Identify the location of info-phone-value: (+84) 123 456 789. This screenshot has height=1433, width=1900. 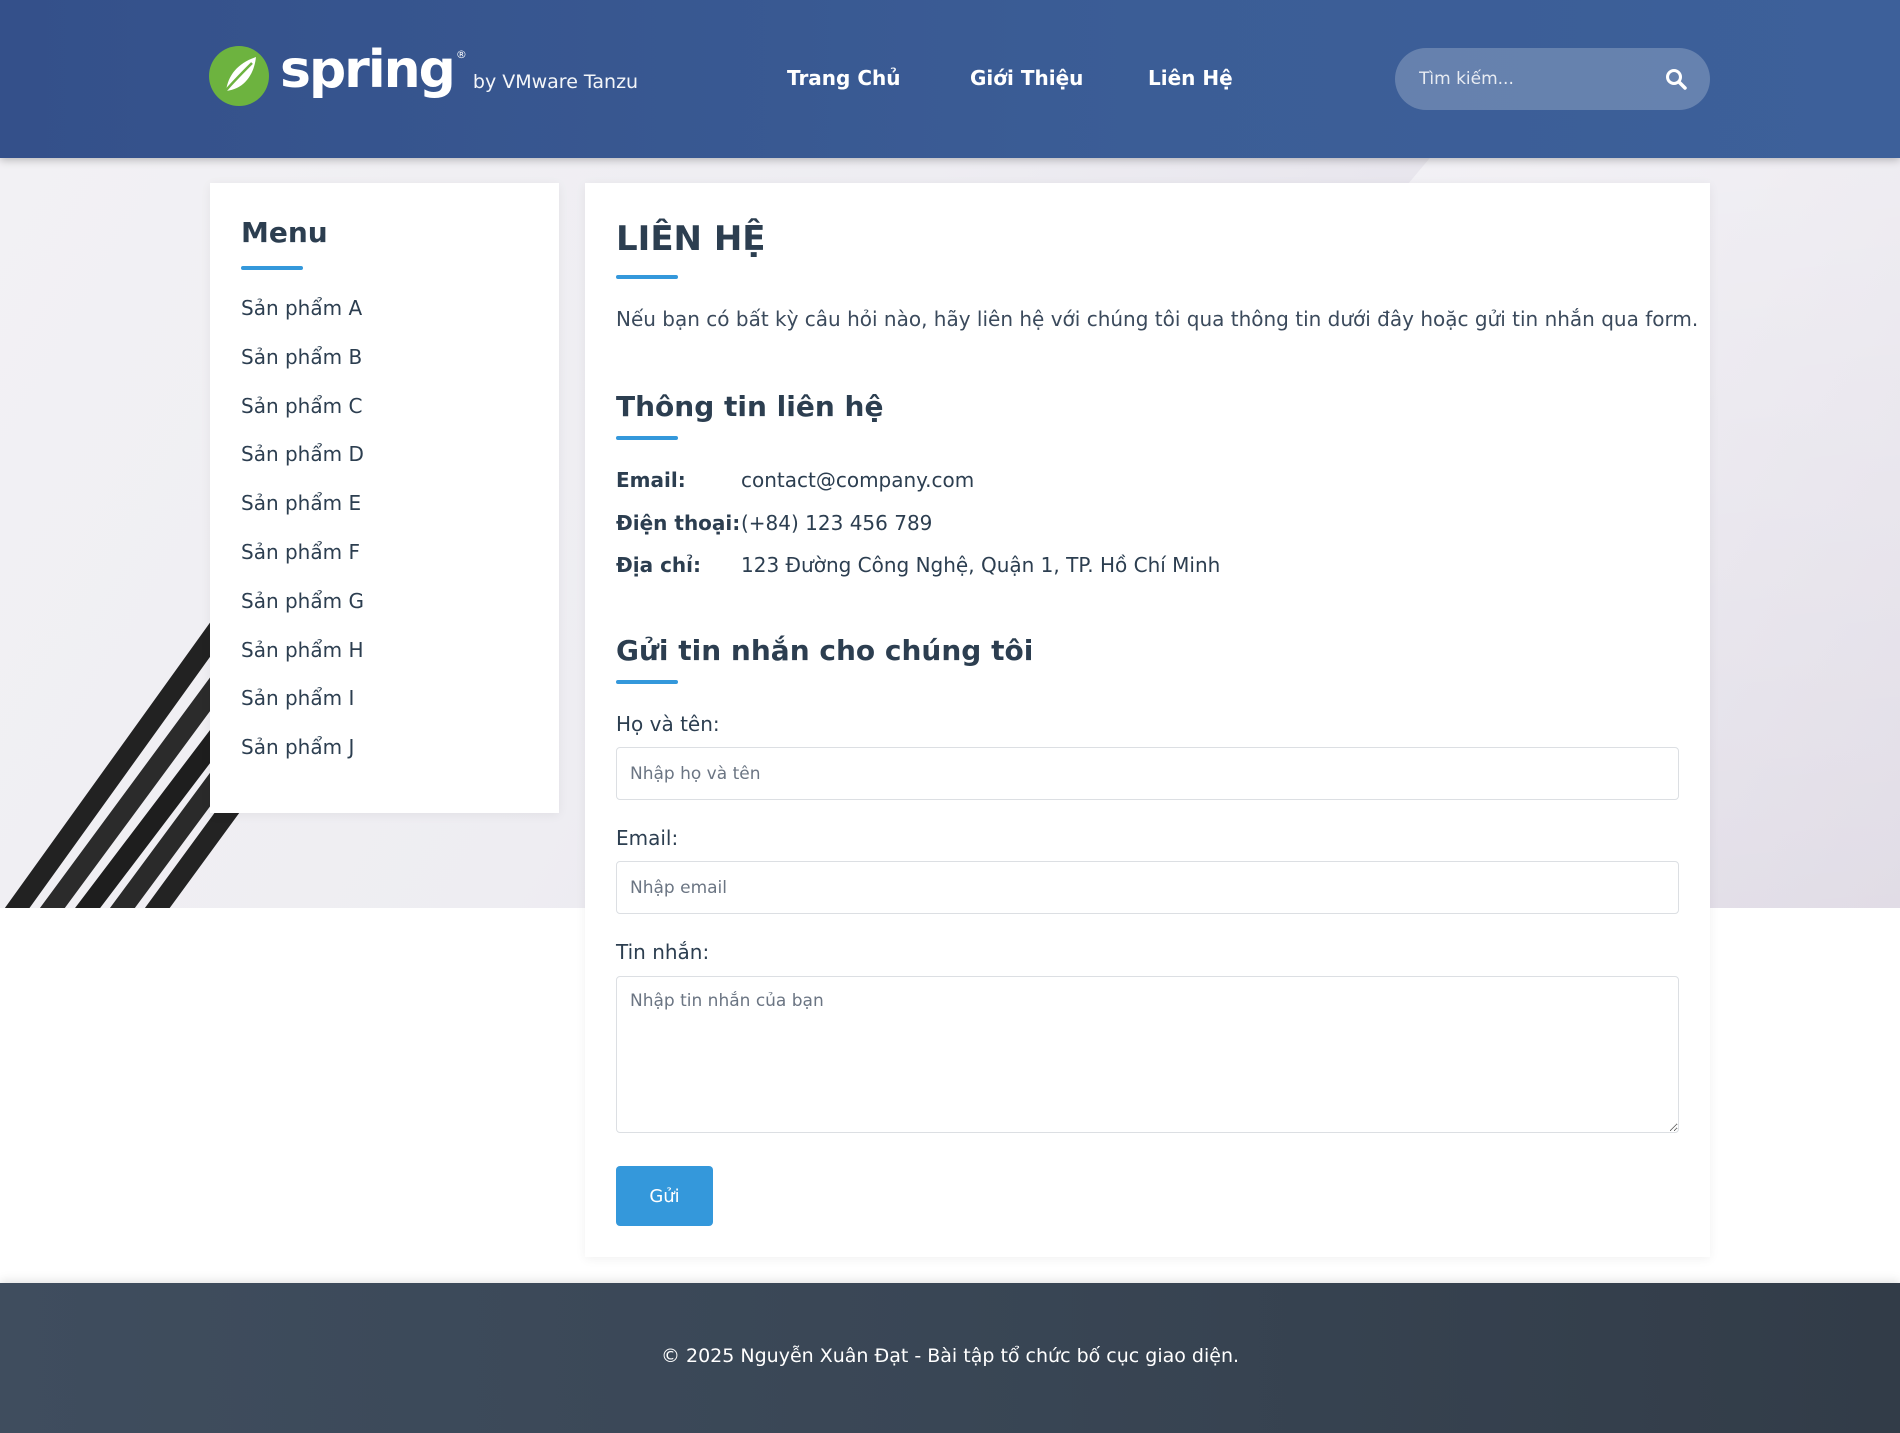
(837, 523).